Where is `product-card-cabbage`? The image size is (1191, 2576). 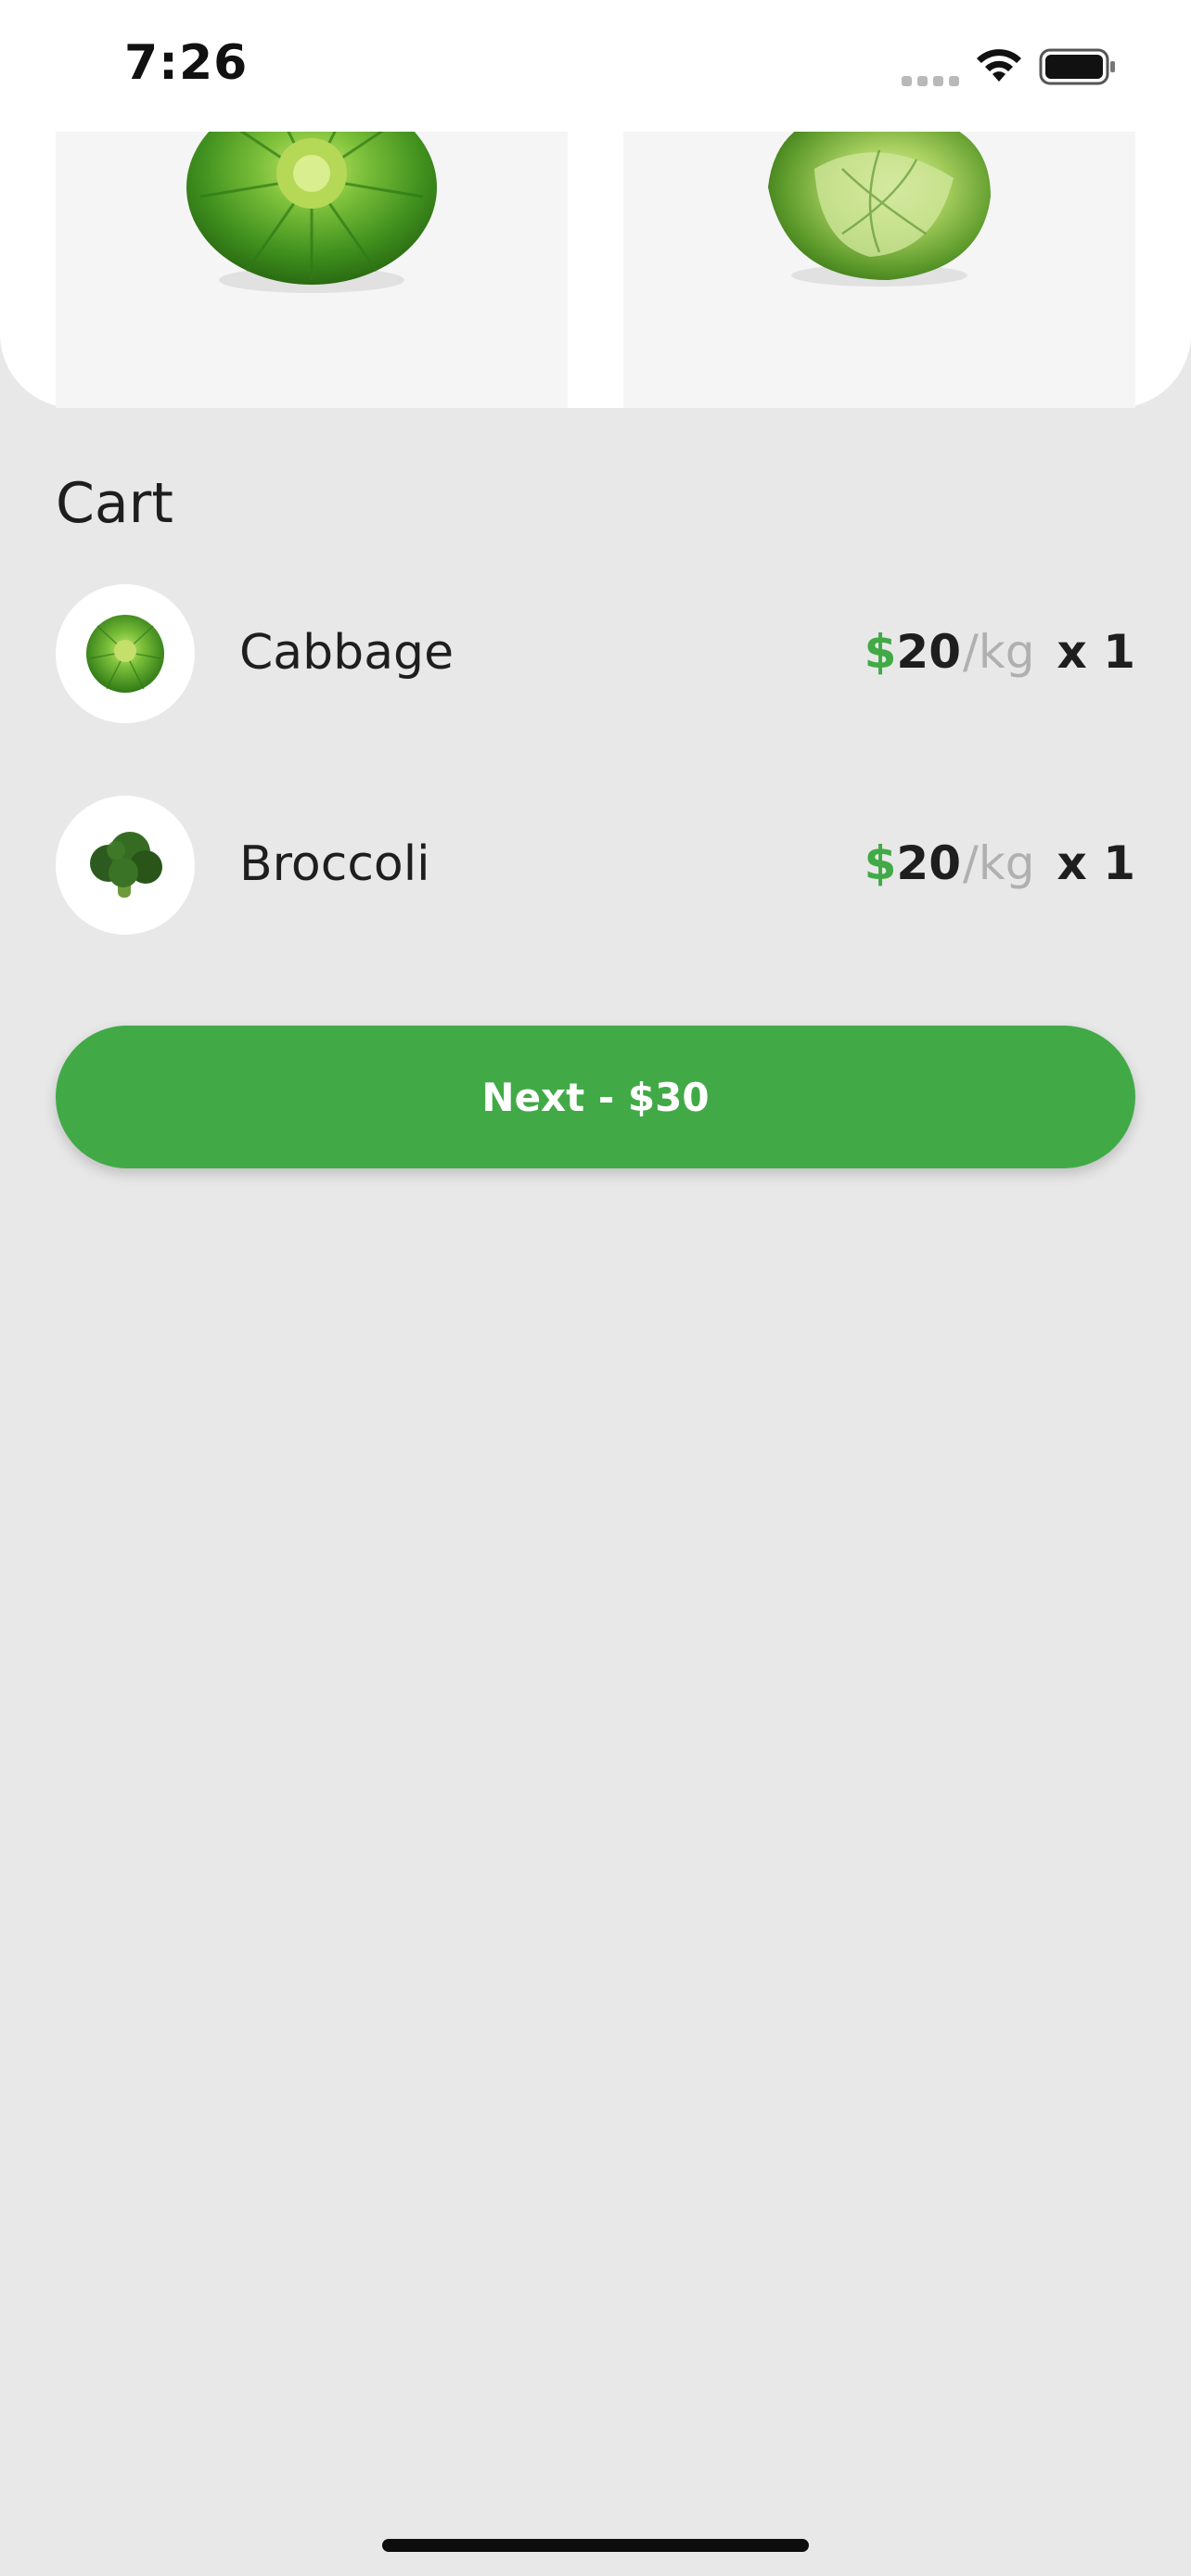
product-card-cabbage is located at coordinates (312, 270).